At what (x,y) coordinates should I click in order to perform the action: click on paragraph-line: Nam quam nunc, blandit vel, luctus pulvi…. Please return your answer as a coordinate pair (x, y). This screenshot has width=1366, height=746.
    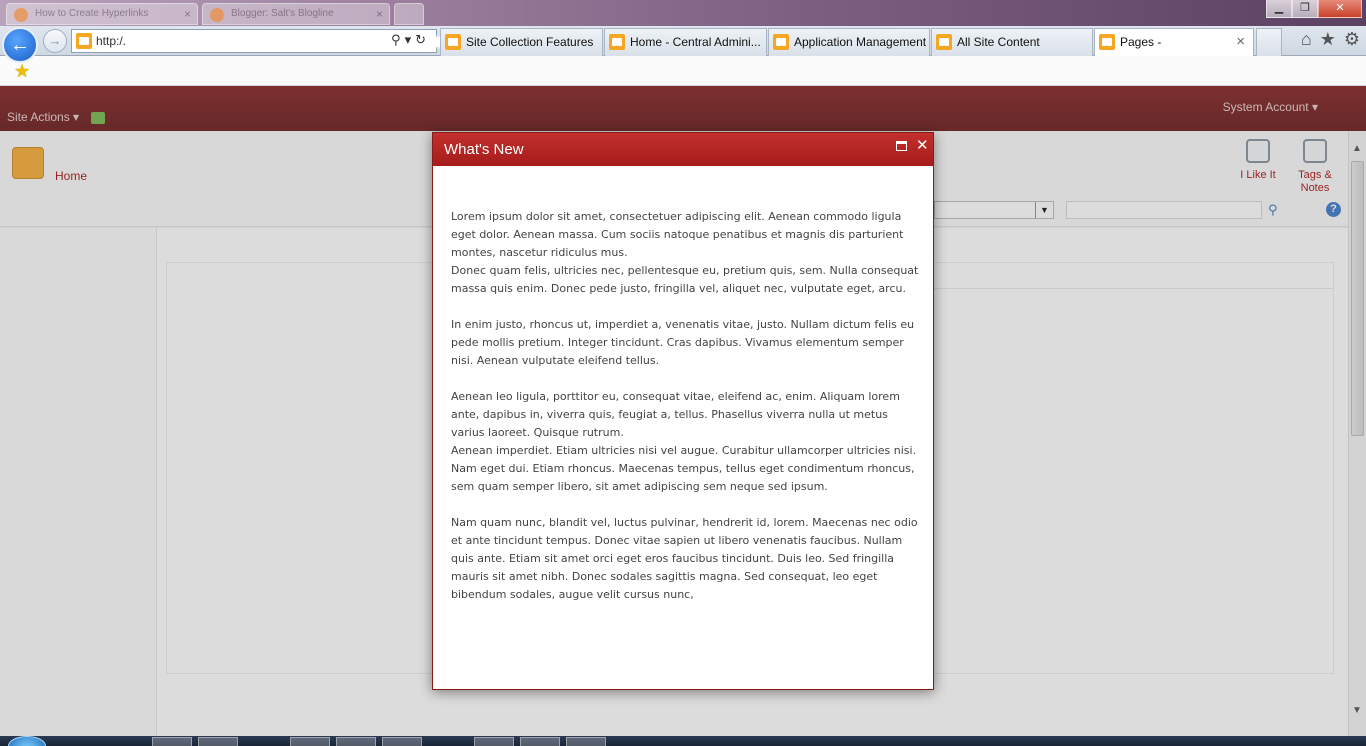
    Looking at the image, I should click on (684, 558).